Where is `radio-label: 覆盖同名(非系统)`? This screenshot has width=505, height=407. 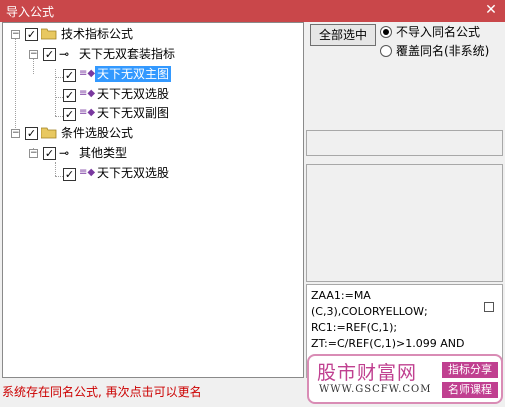
radio-label: 覆盖同名(非系统) is located at coordinates (443, 51).